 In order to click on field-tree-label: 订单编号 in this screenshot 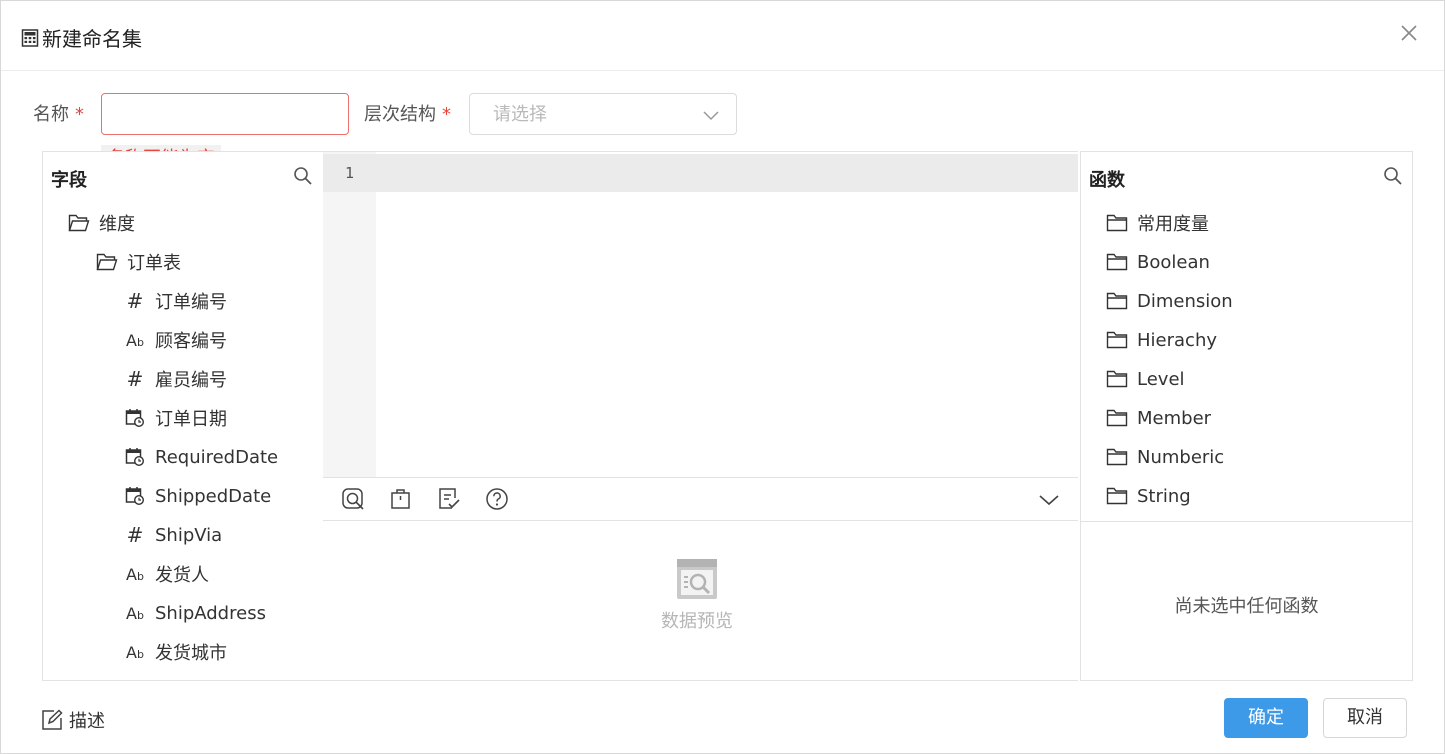, I will do `click(191, 302)`.